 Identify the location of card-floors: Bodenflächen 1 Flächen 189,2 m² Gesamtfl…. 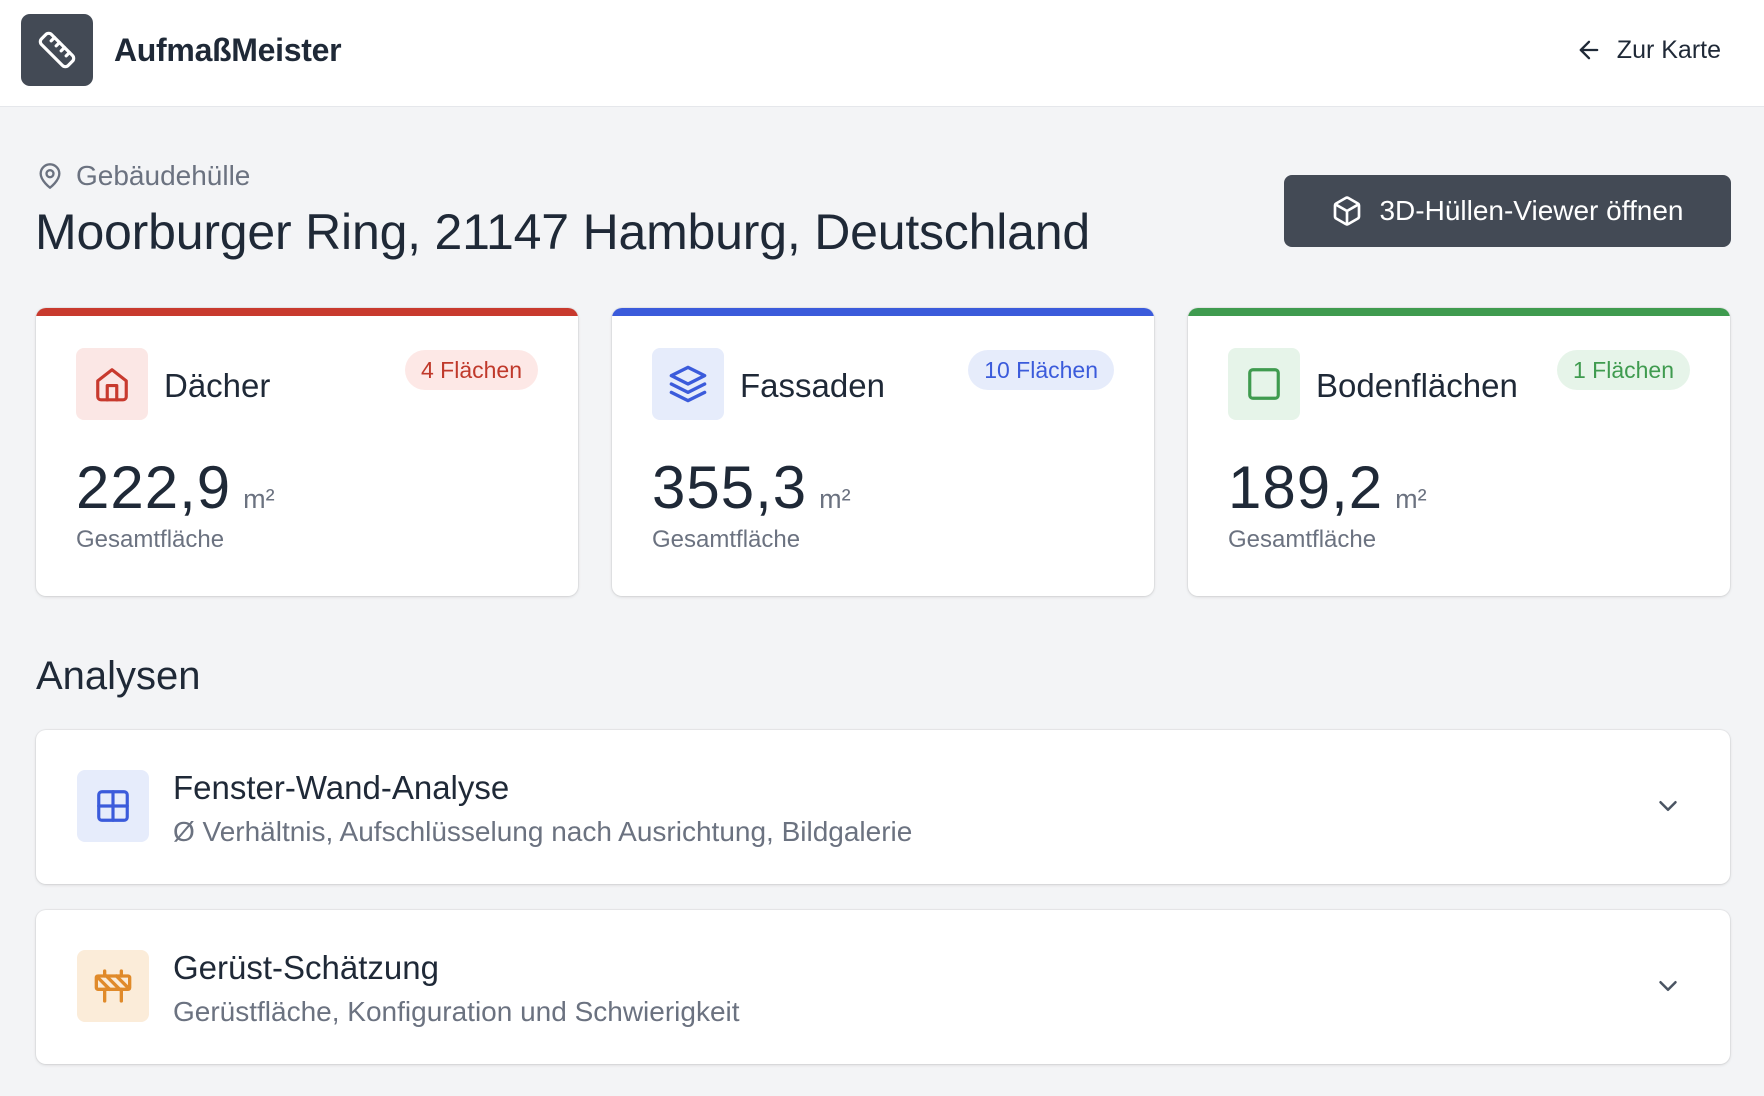
(1459, 452).